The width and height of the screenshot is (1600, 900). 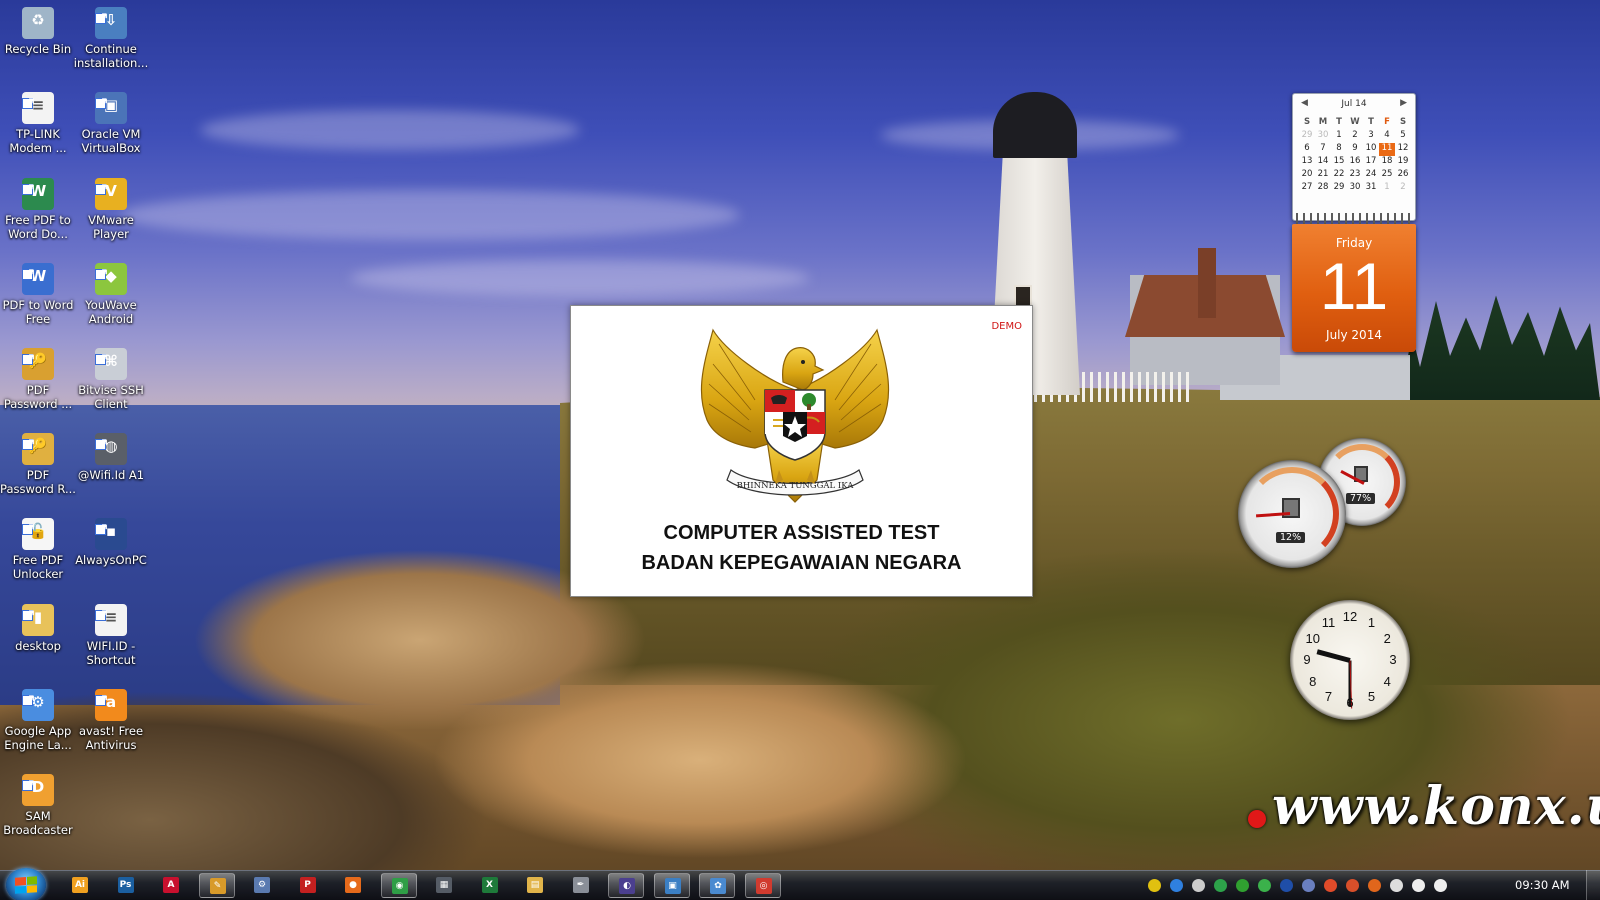 What do you see at coordinates (671, 885) in the screenshot?
I see `taskbar-button: ▣` at bounding box center [671, 885].